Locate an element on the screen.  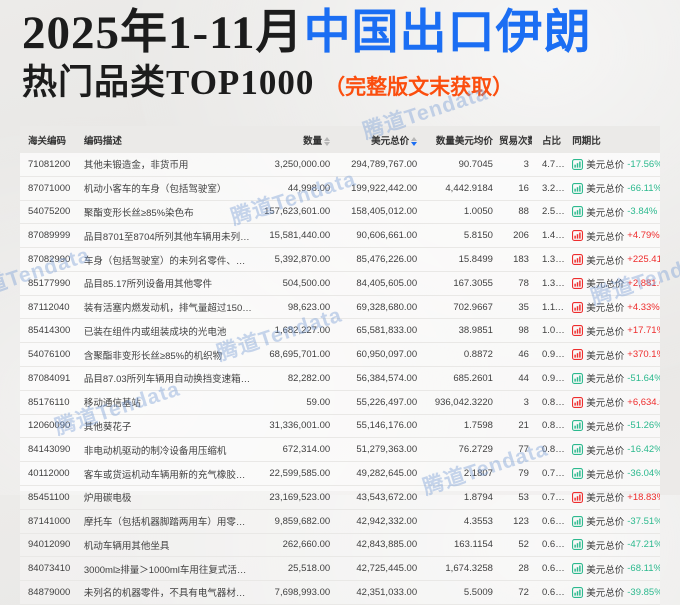
cell-share: 4.73% is located at coordinates (550, 165).